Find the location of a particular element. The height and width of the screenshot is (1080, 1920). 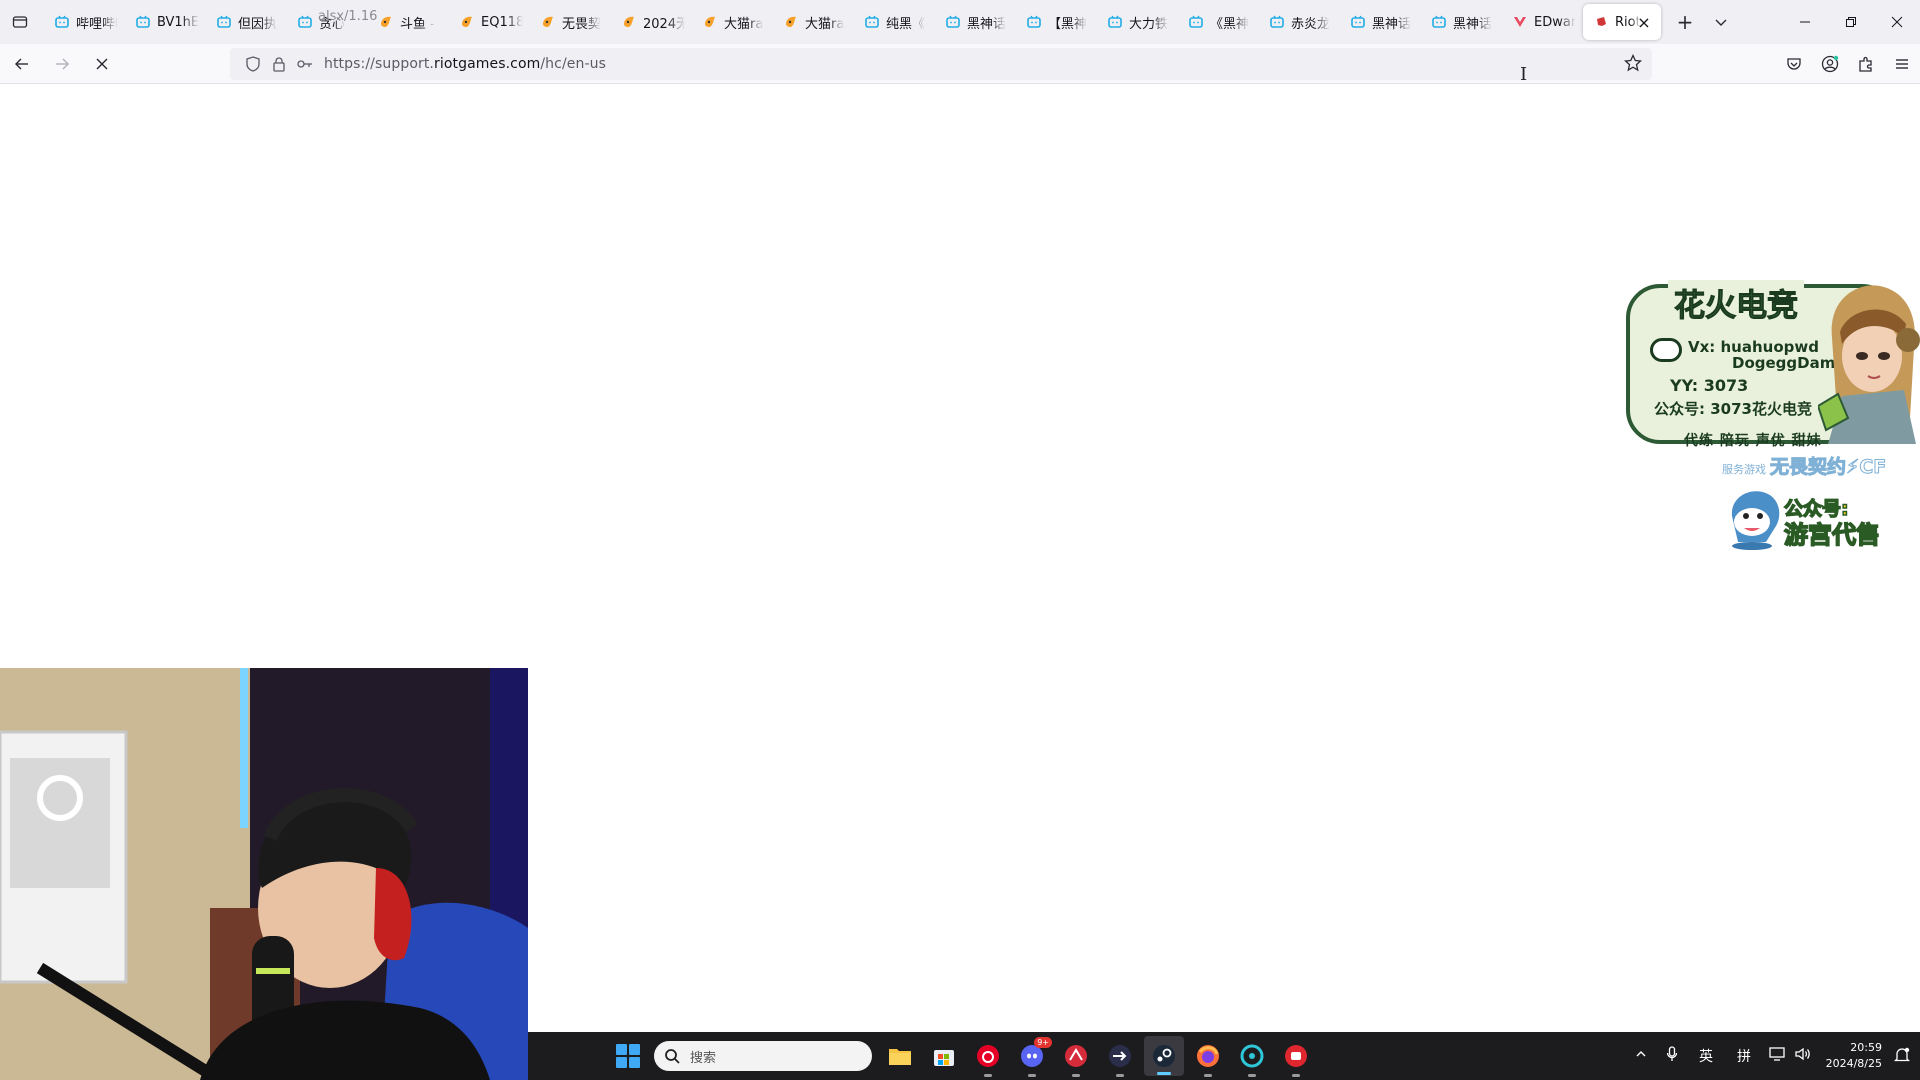

microsoft-store-taskbar-icon is located at coordinates (944, 1056).